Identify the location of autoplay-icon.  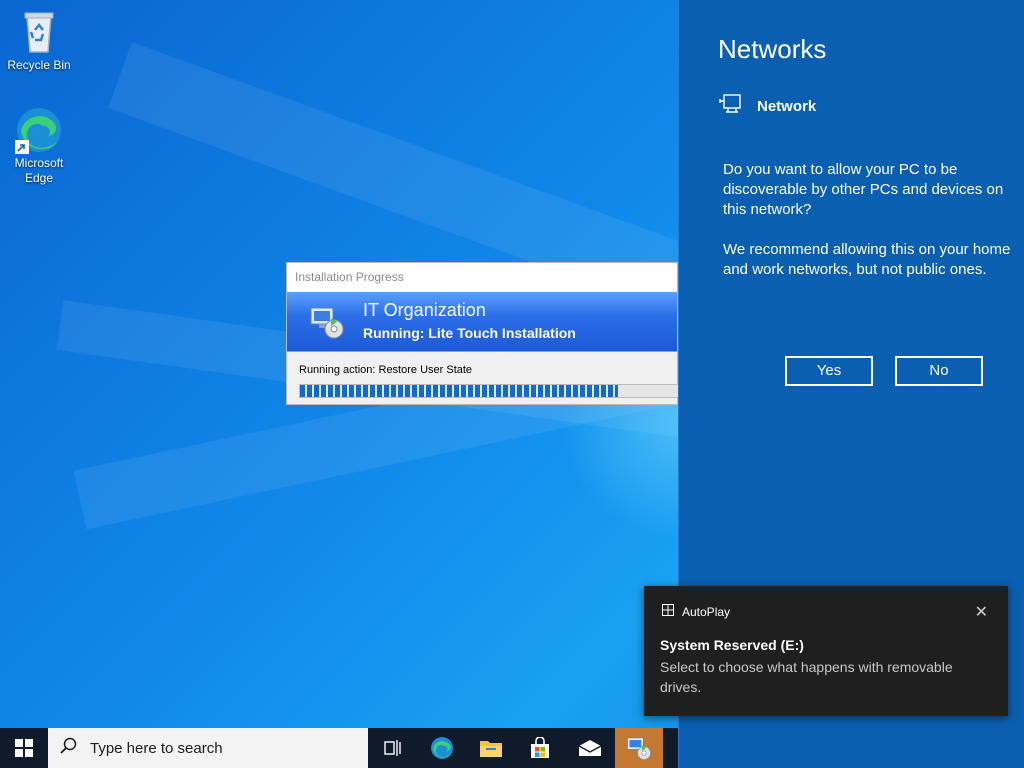
(668, 611).